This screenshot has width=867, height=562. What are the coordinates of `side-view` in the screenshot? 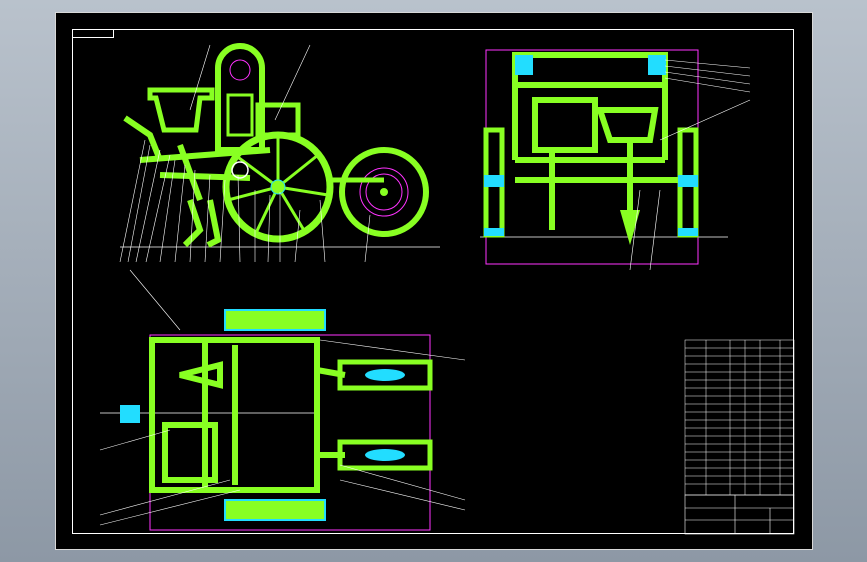 It's located at (279, 153).